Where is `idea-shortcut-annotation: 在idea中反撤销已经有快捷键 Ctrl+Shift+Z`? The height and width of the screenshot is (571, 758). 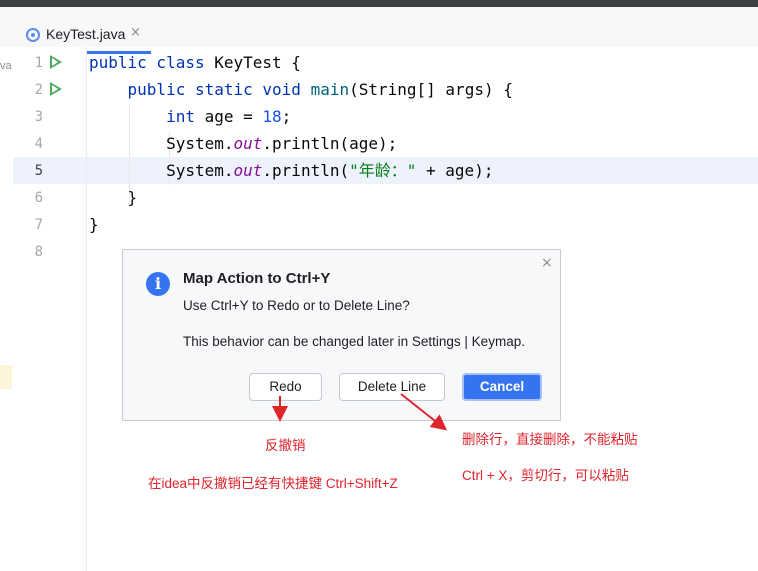
idea-shortcut-annotation: 在idea中反撤销已经有快捷键 Ctrl+Shift+Z is located at coordinates (273, 483).